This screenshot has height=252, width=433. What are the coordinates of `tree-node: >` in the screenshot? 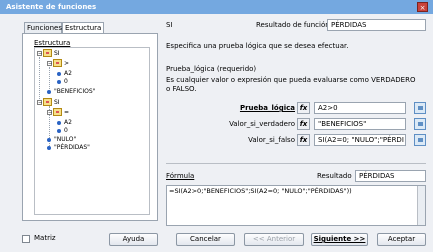 It's located at (66, 64).